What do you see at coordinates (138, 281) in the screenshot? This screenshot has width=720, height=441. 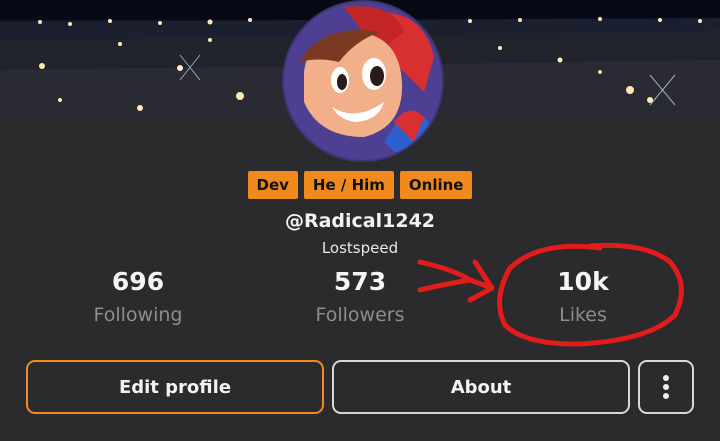 I see `following-count: 696` at bounding box center [138, 281].